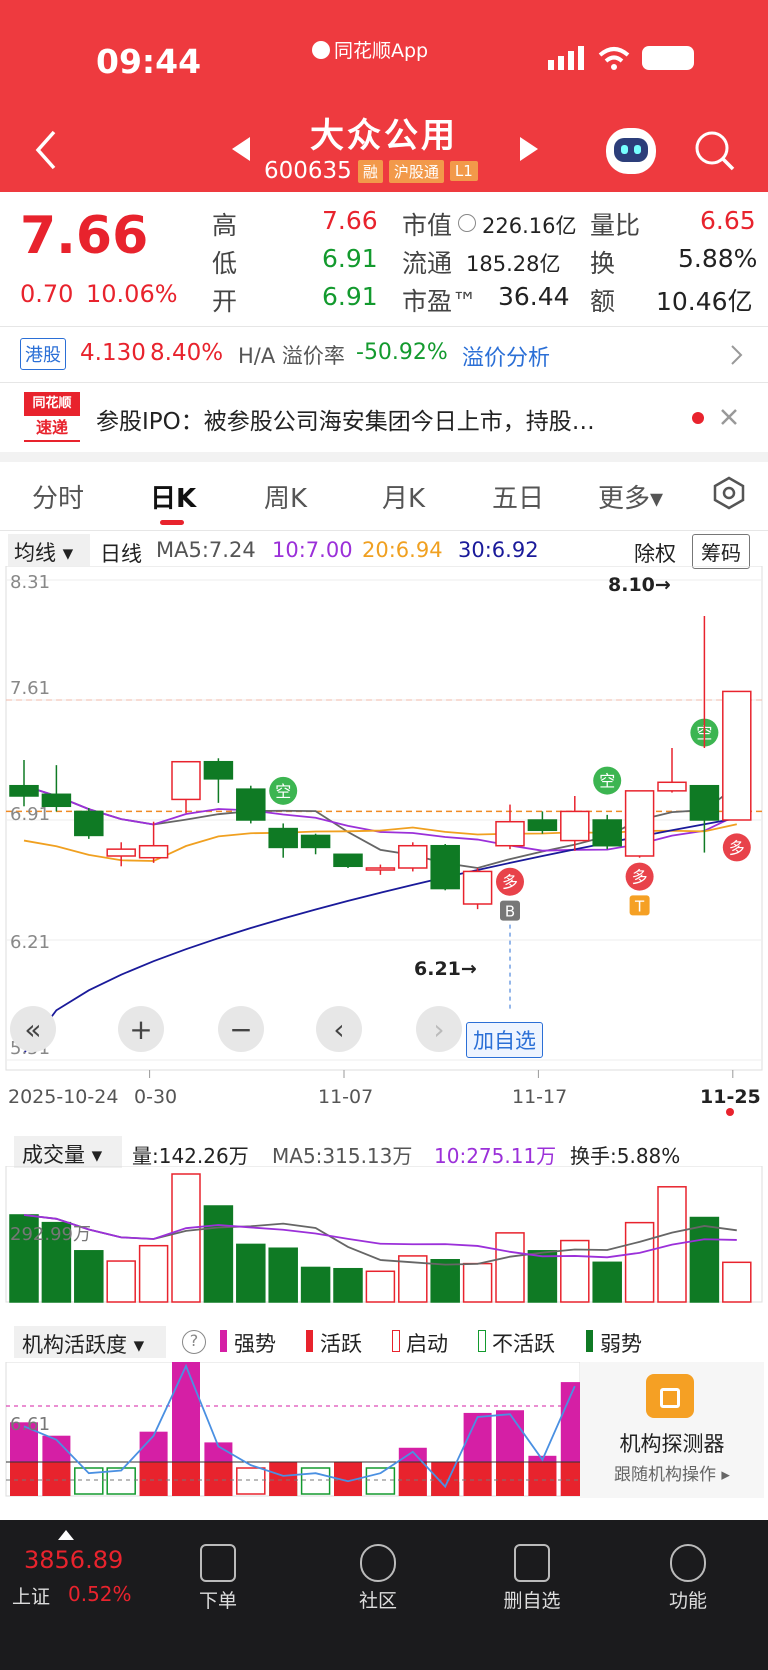 This screenshot has width=768, height=1670. Describe the element at coordinates (30, 942) in the screenshot. I see `y-label-4: 6.21` at that location.